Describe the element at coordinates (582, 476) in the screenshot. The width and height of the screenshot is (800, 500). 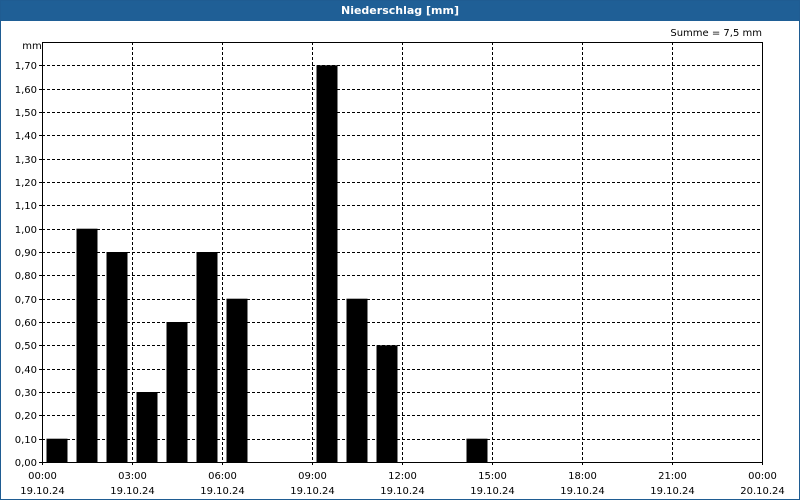
I see `x-tick-time: 18:00` at that location.